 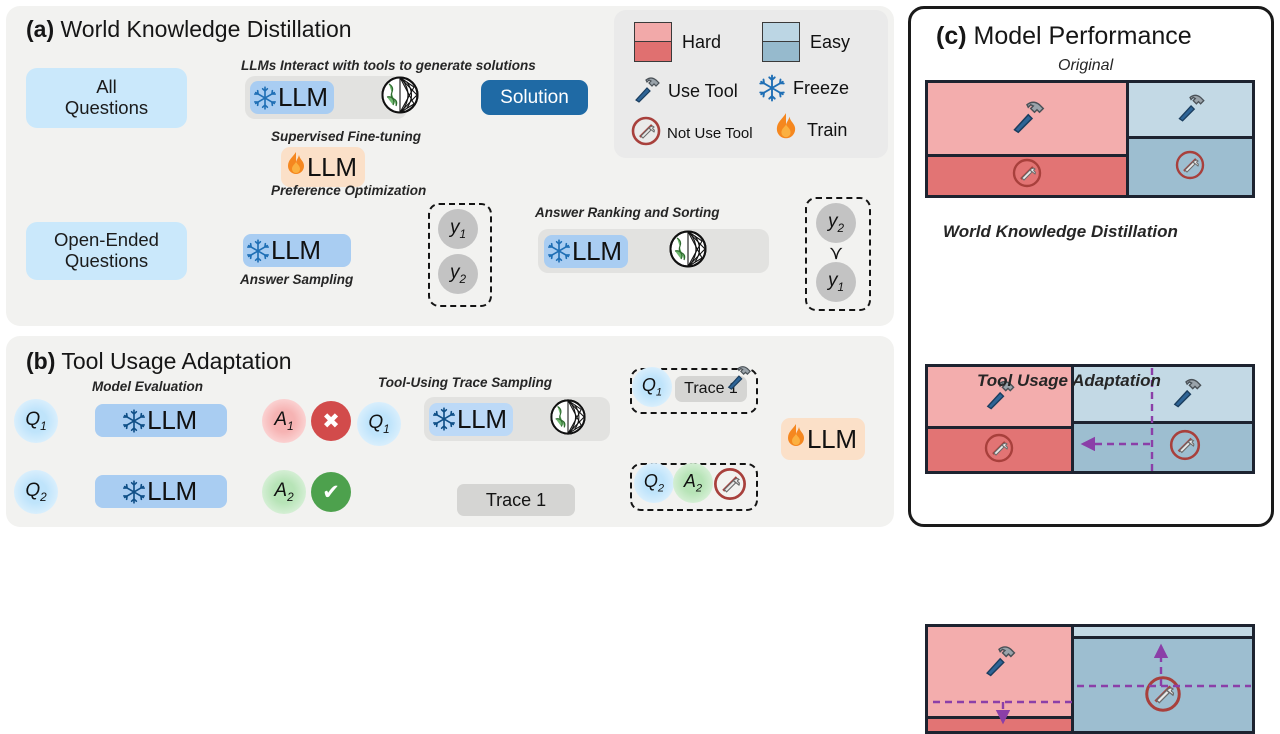 I want to click on chart-1-easy-use-tool, so click(x=1190, y=111).